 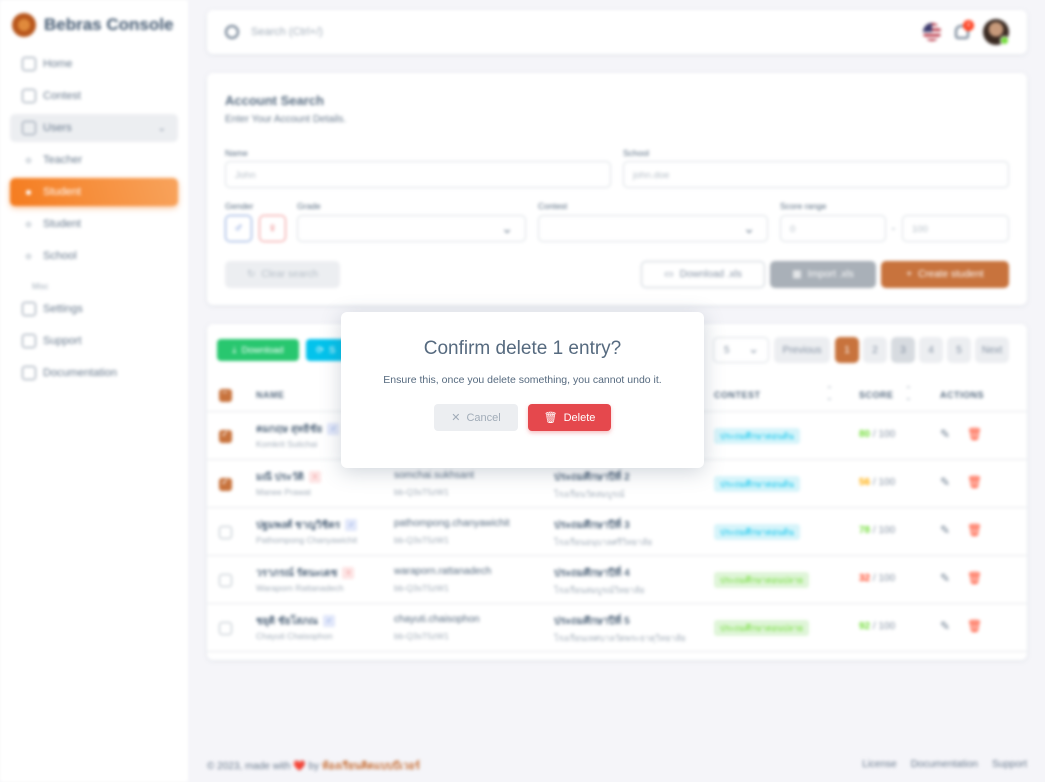 What do you see at coordinates (996, 32) in the screenshot?
I see `avatar` at bounding box center [996, 32].